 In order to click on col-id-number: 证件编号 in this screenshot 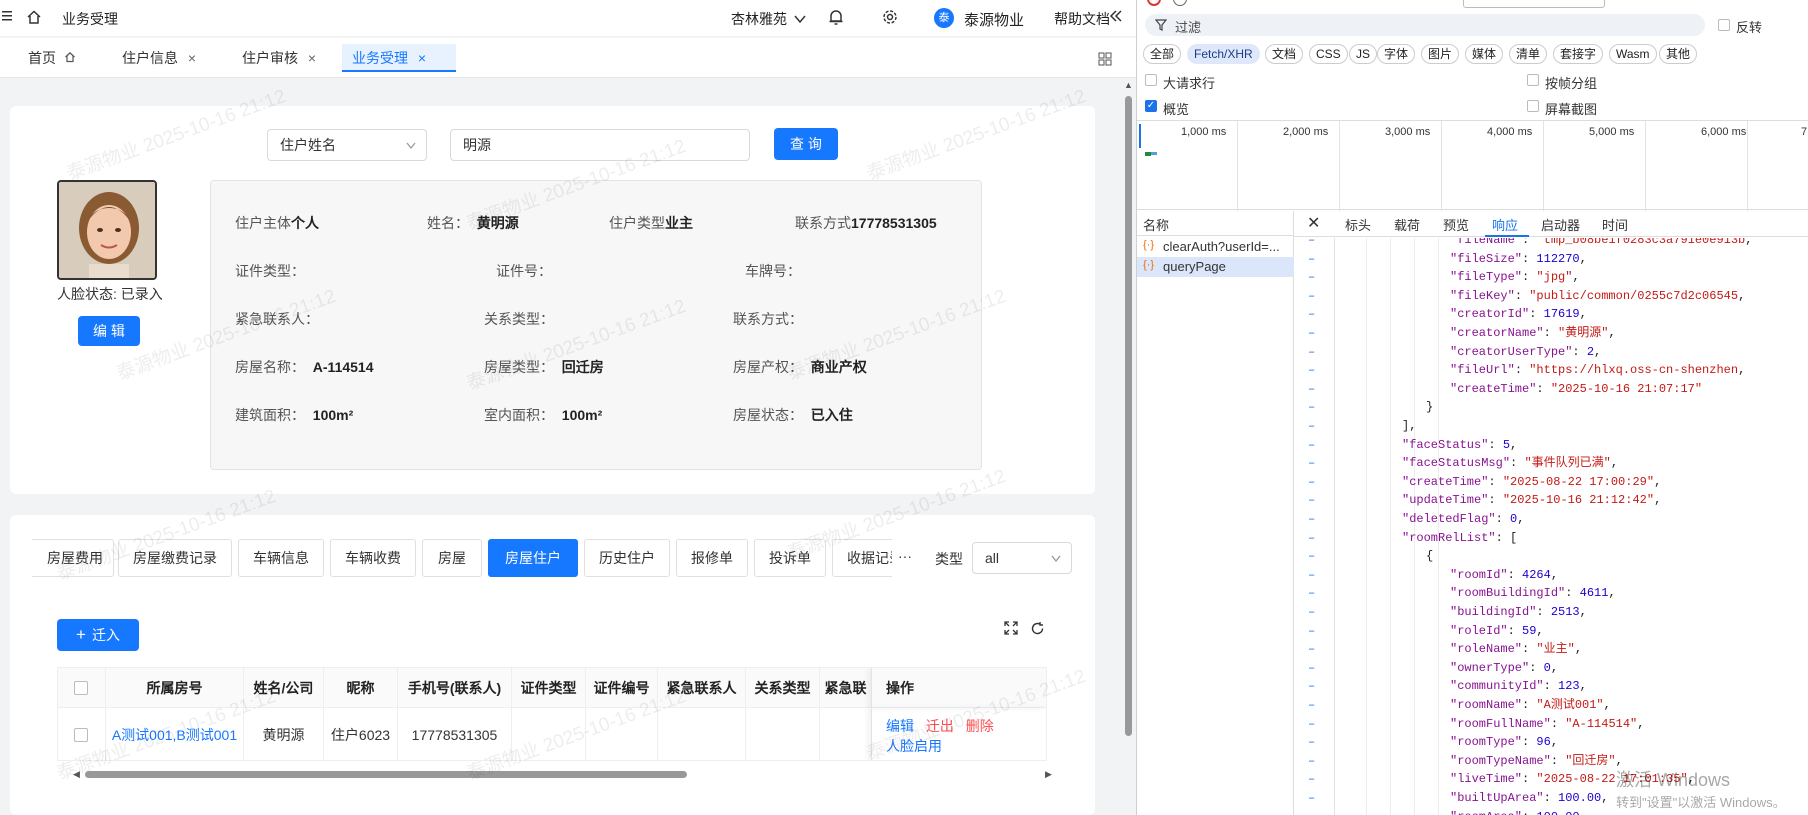, I will do `click(622, 688)`.